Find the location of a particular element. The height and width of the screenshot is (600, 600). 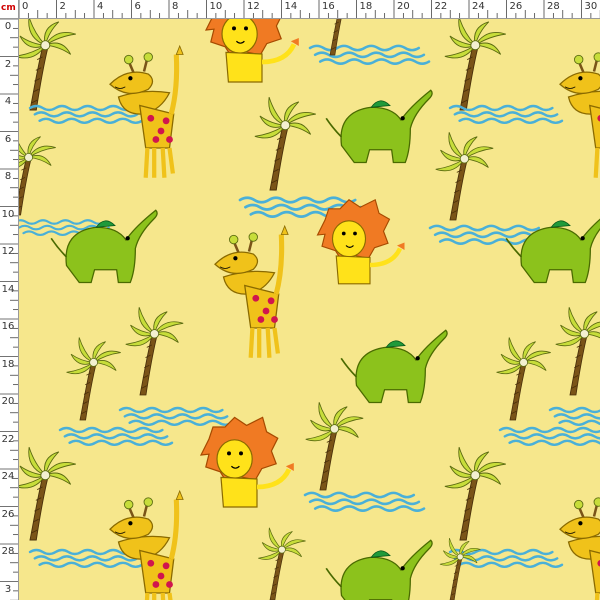

ruler-label-y: 16 is located at coordinates (8, 326).